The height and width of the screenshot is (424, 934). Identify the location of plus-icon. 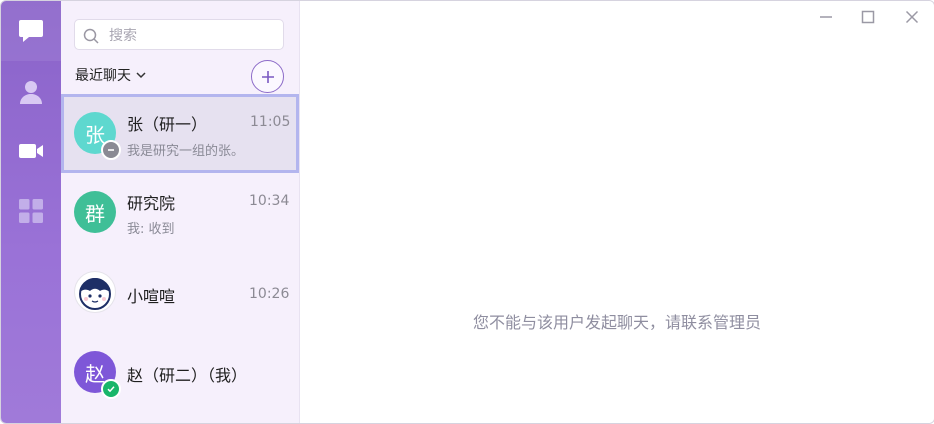
(267, 76).